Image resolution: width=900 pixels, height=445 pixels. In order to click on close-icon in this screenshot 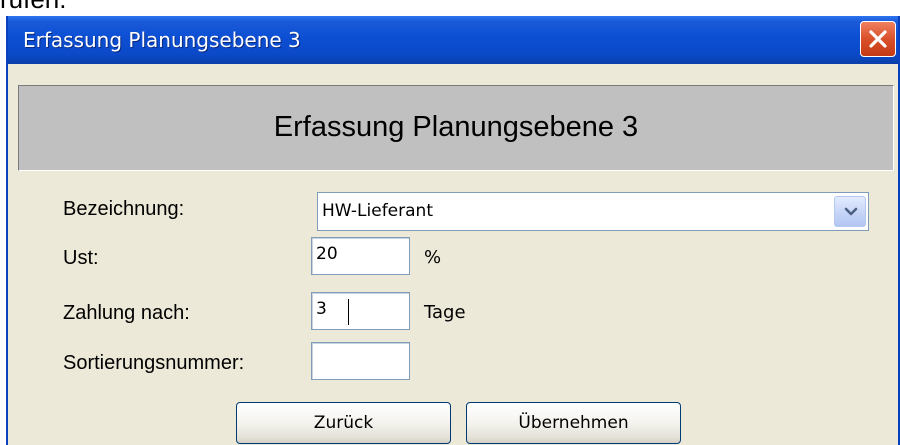, I will do `click(878, 39)`.